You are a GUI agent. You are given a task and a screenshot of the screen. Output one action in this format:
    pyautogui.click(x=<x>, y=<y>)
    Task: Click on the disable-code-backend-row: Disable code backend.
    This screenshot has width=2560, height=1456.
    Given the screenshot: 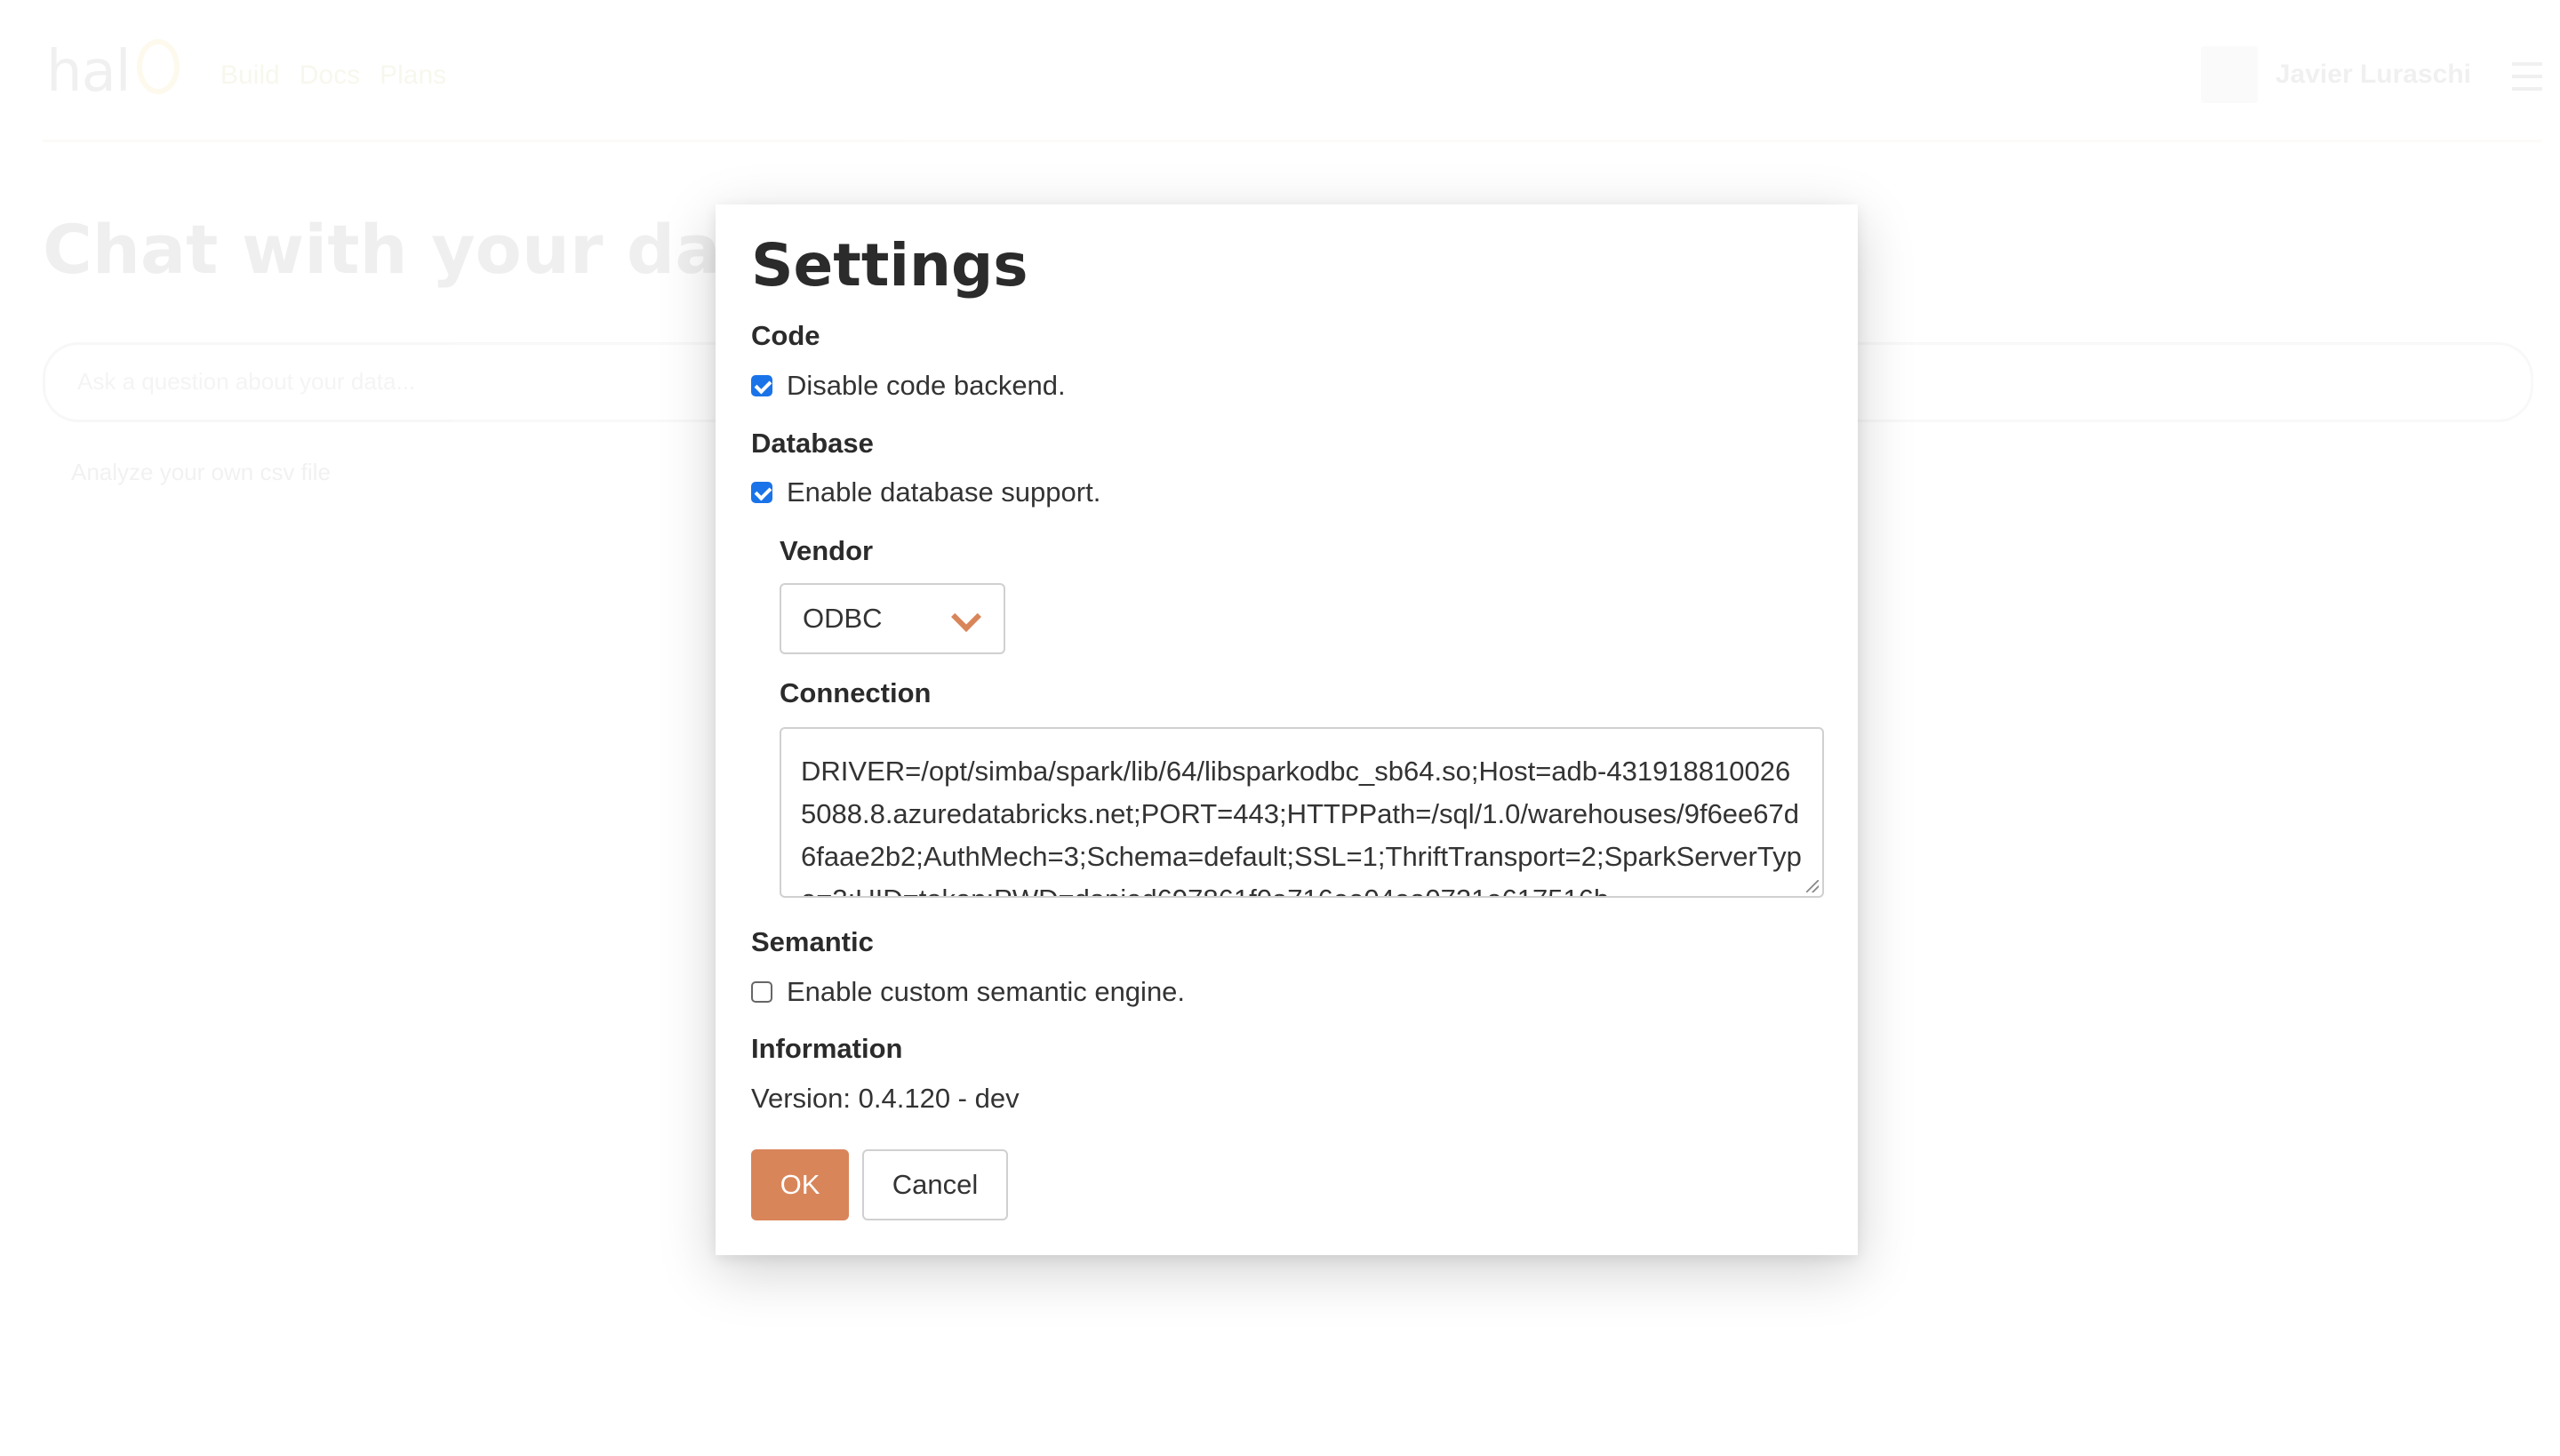 What is the action you would take?
    pyautogui.click(x=908, y=386)
    